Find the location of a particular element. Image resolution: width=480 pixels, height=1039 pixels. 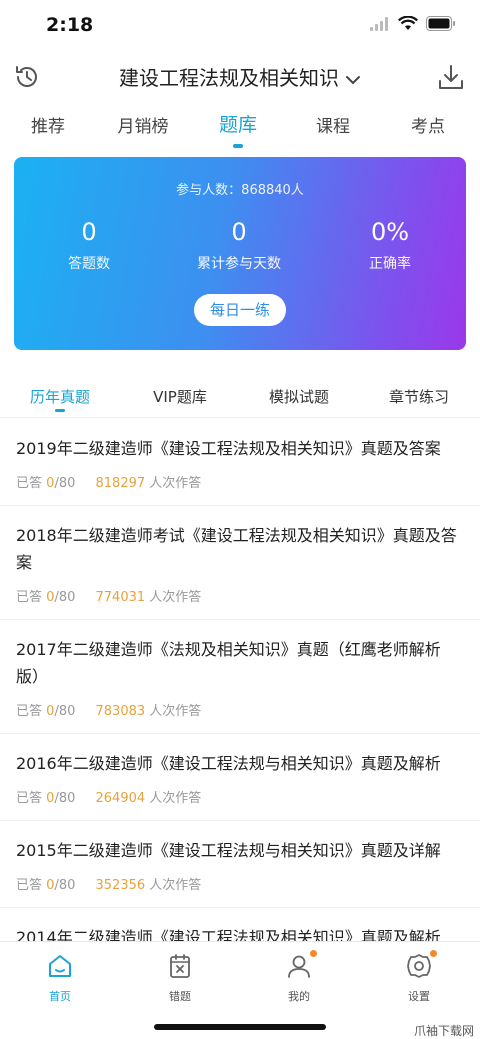

attempt-count: 774031 is located at coordinates (120, 597).